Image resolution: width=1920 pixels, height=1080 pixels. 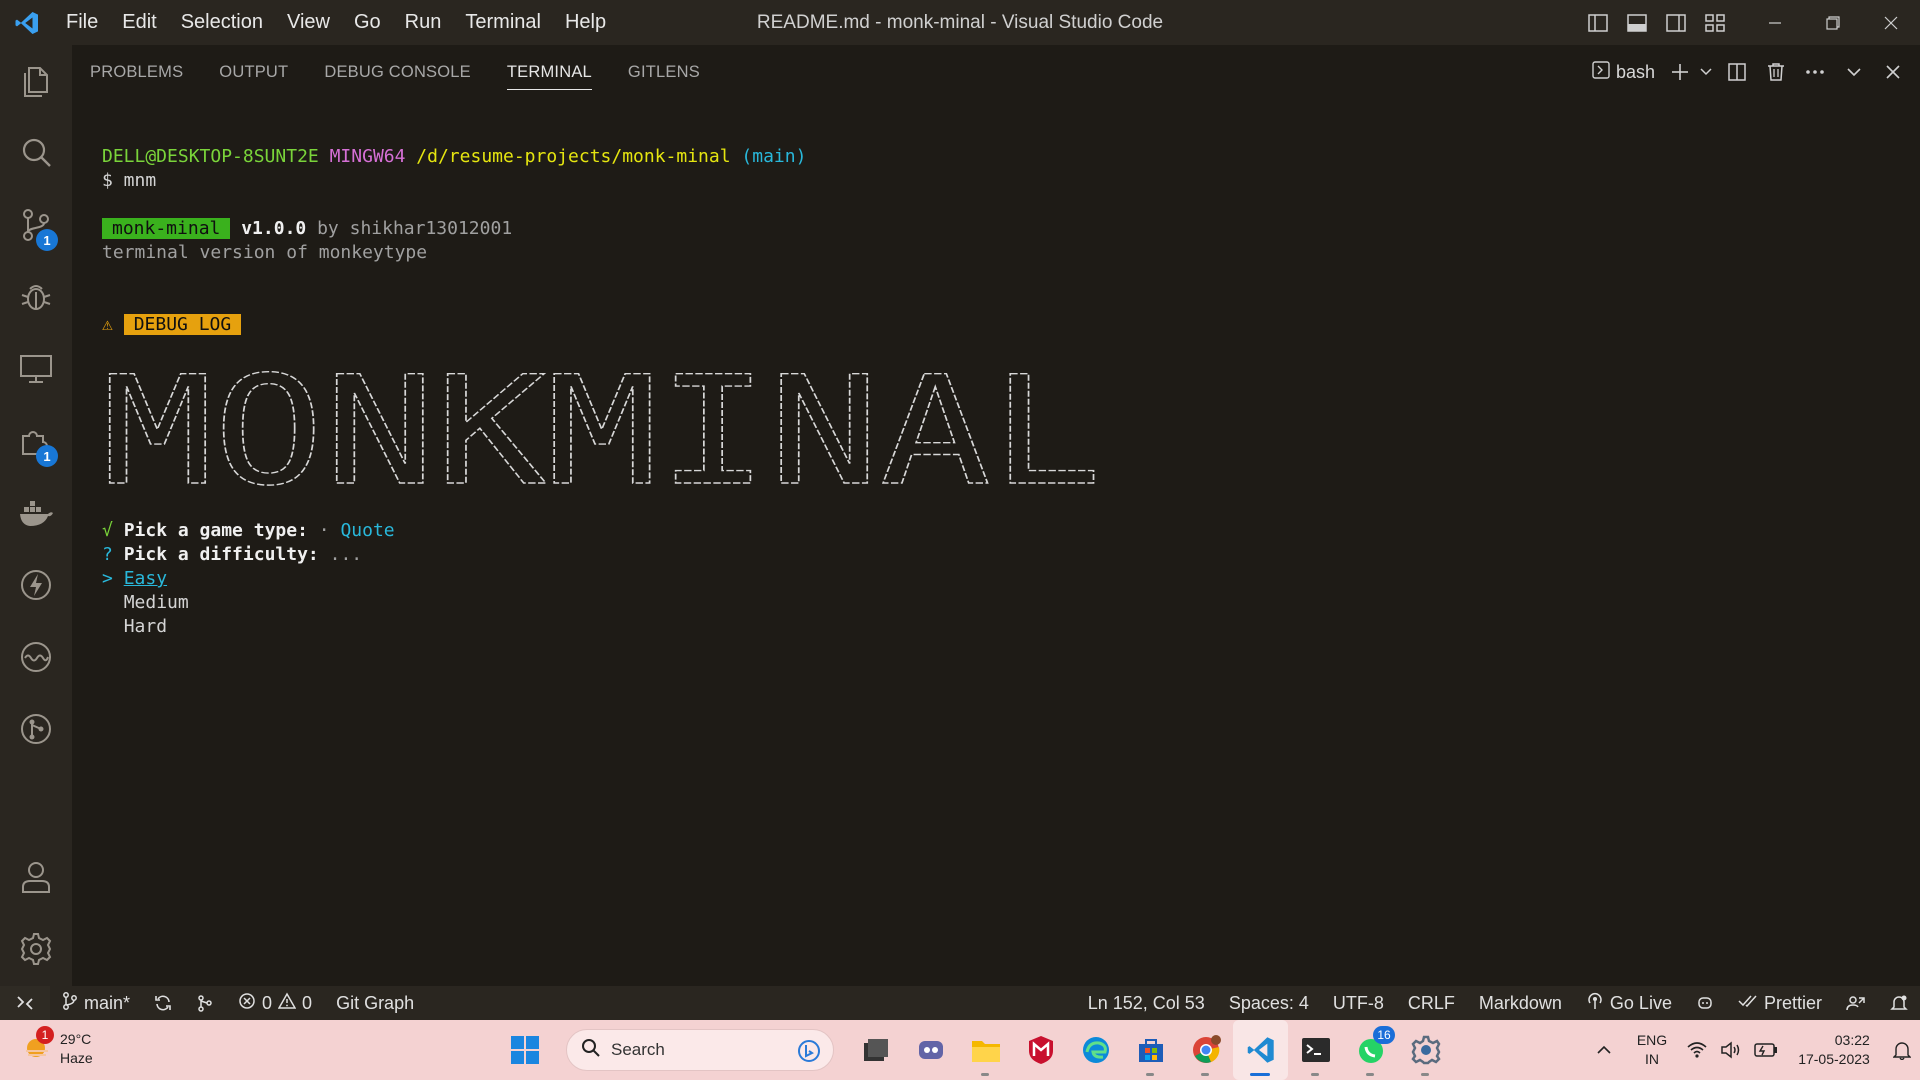 I want to click on menu-terminal: Terminal, so click(x=503, y=22).